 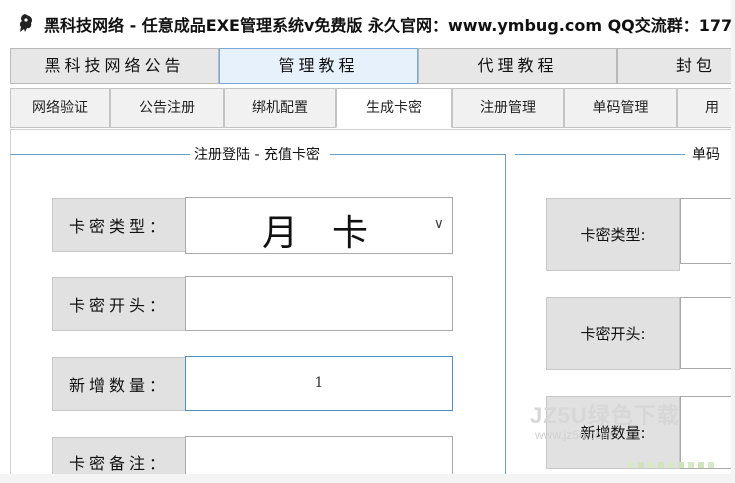 I want to click on tab-user: 用, so click(x=706, y=108).